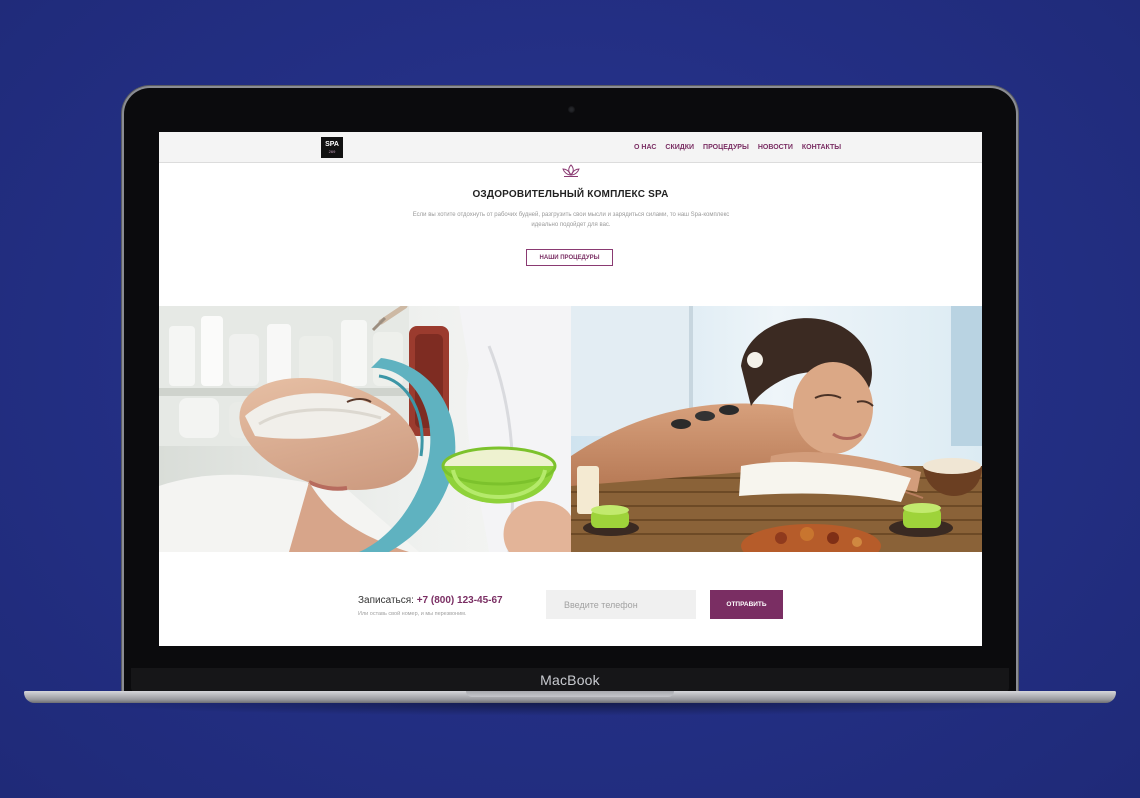 The width and height of the screenshot is (1140, 798). I want to click on main-menu: О НАС СКИДКИ ПРОЦЕДУРЫ НОВОСТИ КОНТАКТЫ, so click(737, 147).